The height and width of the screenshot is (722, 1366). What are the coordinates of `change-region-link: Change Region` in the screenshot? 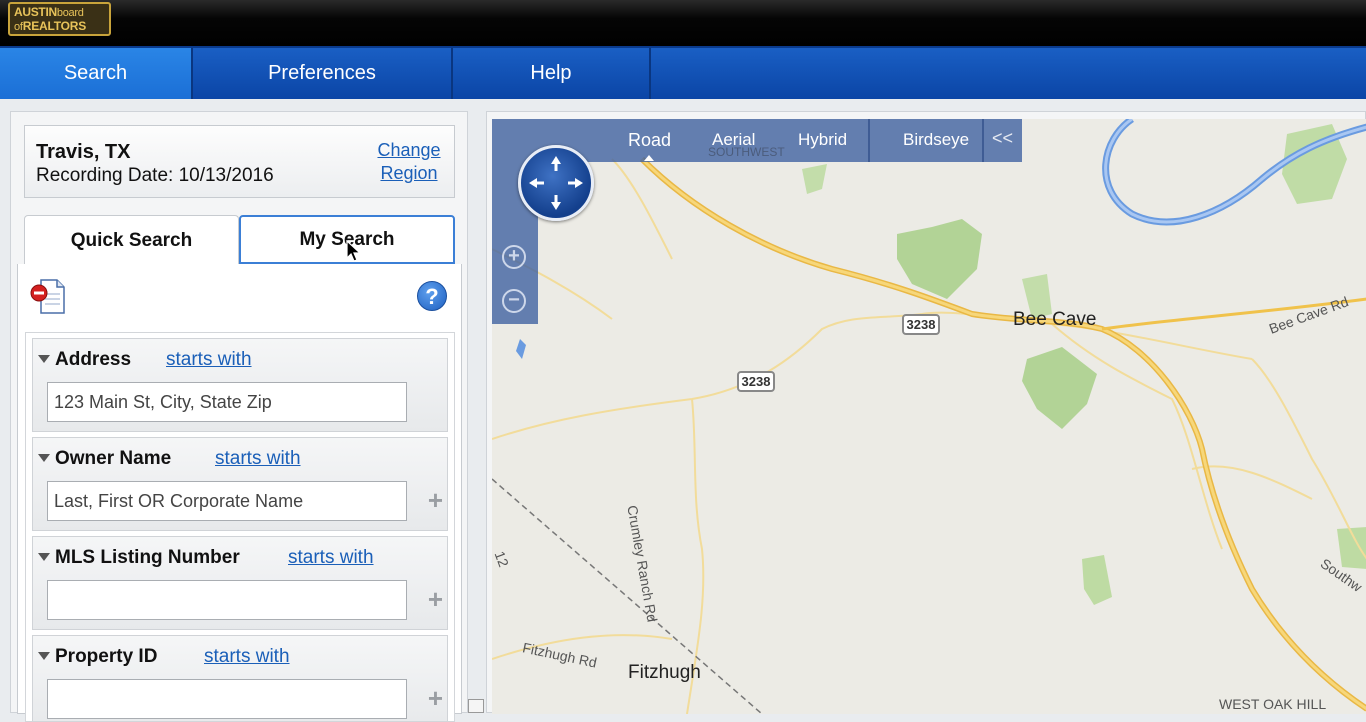 It's located at (409, 162).